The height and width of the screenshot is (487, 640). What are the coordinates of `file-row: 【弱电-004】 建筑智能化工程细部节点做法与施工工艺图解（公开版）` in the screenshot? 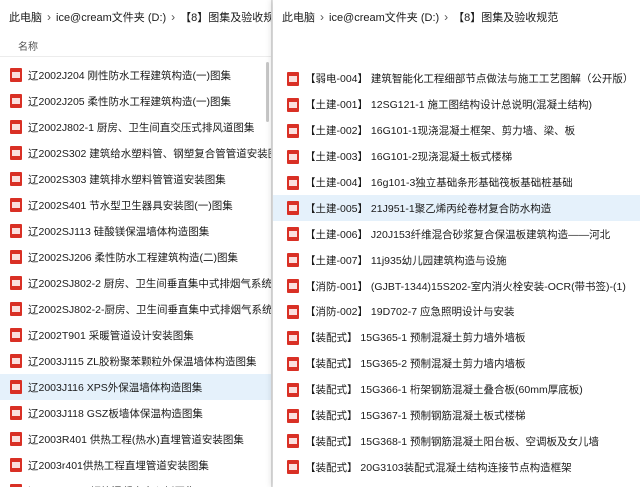 It's located at (456, 79).